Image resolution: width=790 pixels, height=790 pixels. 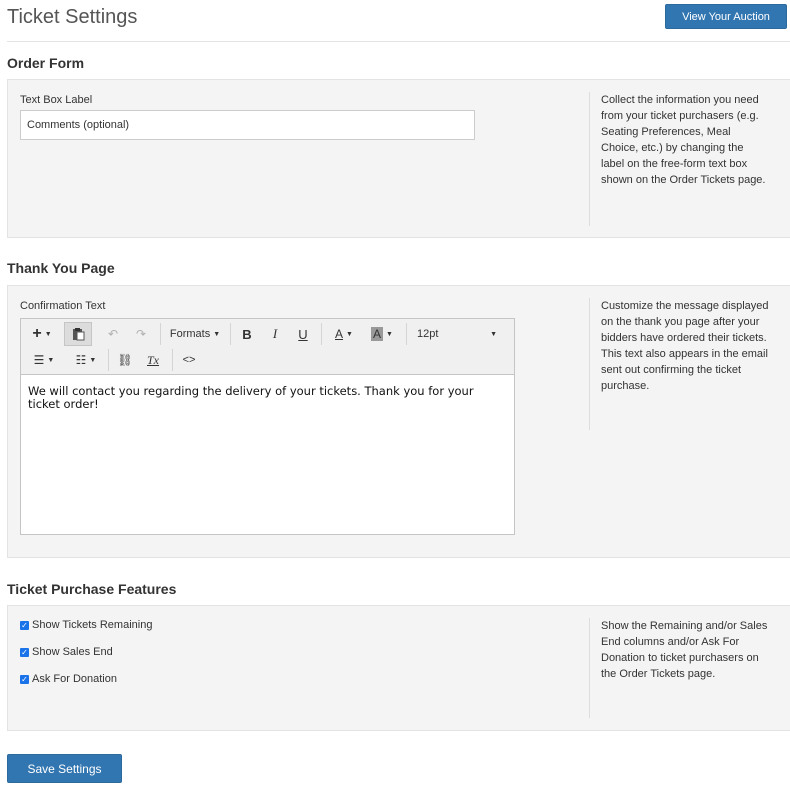 I want to click on background-color-icon: A, so click(x=377, y=334).